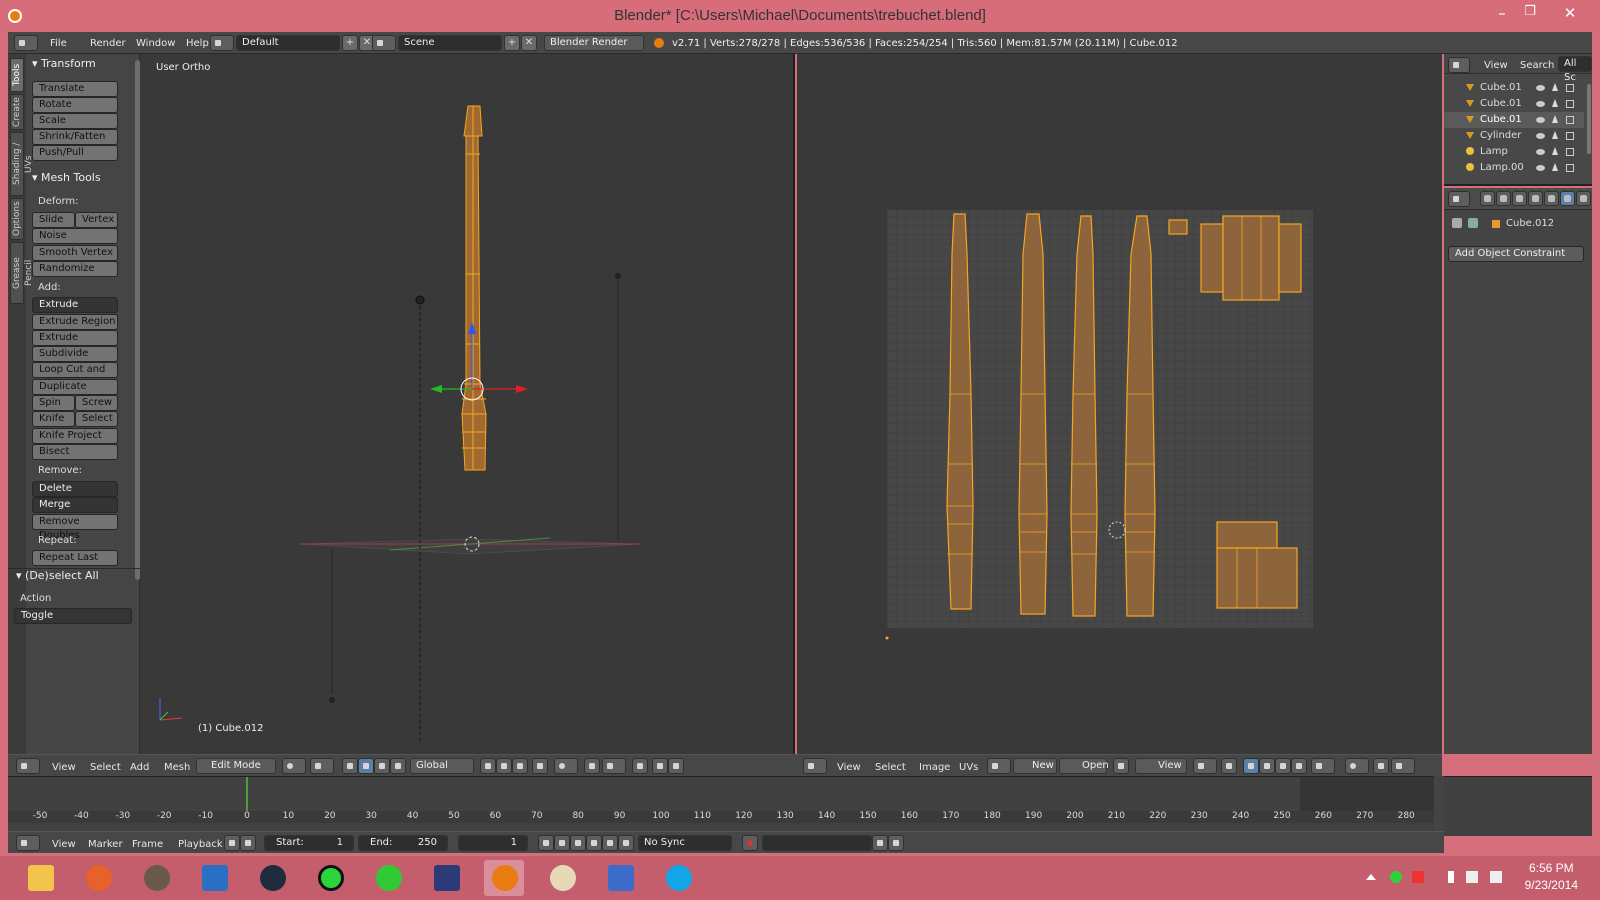 Image resolution: width=1600 pixels, height=900 pixels. I want to click on tab-create: Create, so click(17, 112).